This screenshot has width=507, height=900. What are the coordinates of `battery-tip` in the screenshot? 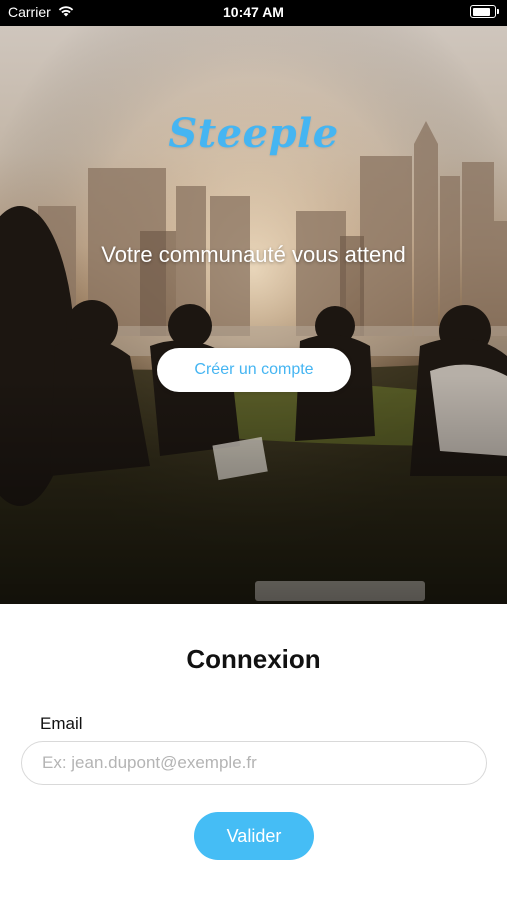 It's located at (498, 11).